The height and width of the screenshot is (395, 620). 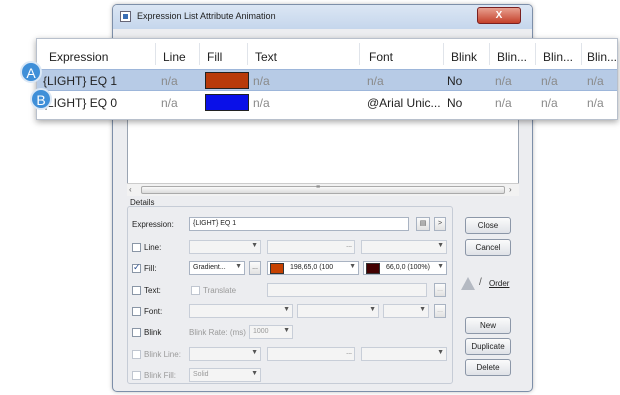 I want to click on fill-type-select: Gradient... ▼, so click(x=217, y=268).